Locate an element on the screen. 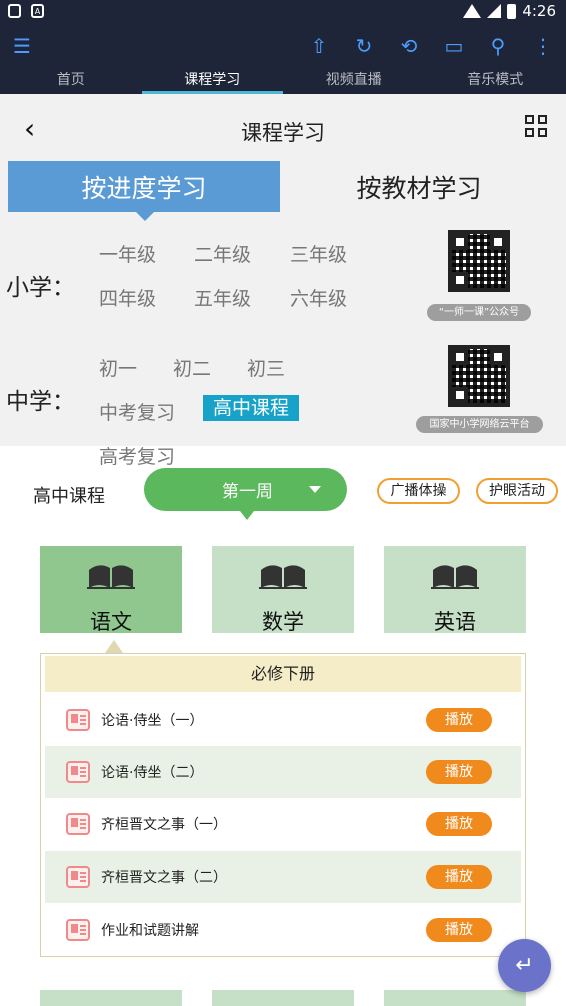 The height and width of the screenshot is (1006, 566). search-icon: ⚲ is located at coordinates (498, 46).